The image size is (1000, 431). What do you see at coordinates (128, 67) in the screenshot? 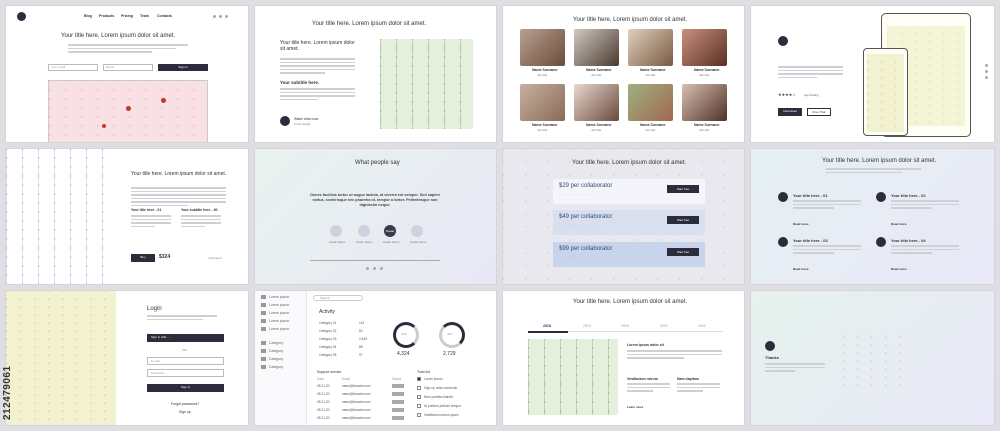
I see `name-field: Name` at bounding box center [128, 67].